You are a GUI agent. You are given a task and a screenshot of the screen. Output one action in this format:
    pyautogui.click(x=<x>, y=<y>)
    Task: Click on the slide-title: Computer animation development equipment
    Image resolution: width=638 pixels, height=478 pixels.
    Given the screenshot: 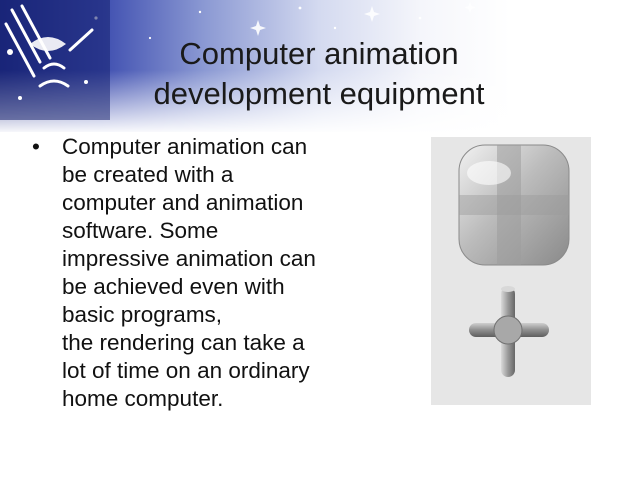 What is the action you would take?
    pyautogui.click(x=319, y=74)
    